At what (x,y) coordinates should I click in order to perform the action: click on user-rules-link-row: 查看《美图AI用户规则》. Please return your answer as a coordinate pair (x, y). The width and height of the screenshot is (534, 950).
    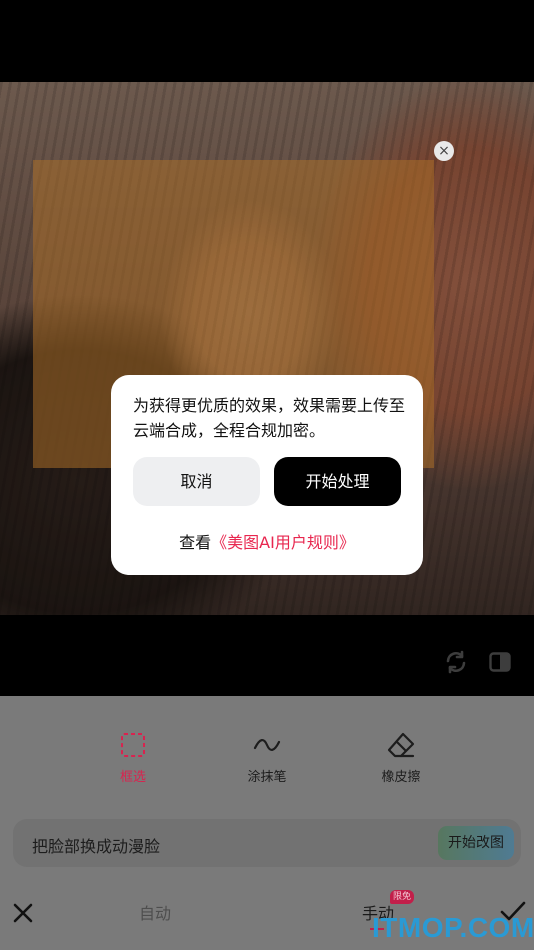
    Looking at the image, I should click on (267, 541).